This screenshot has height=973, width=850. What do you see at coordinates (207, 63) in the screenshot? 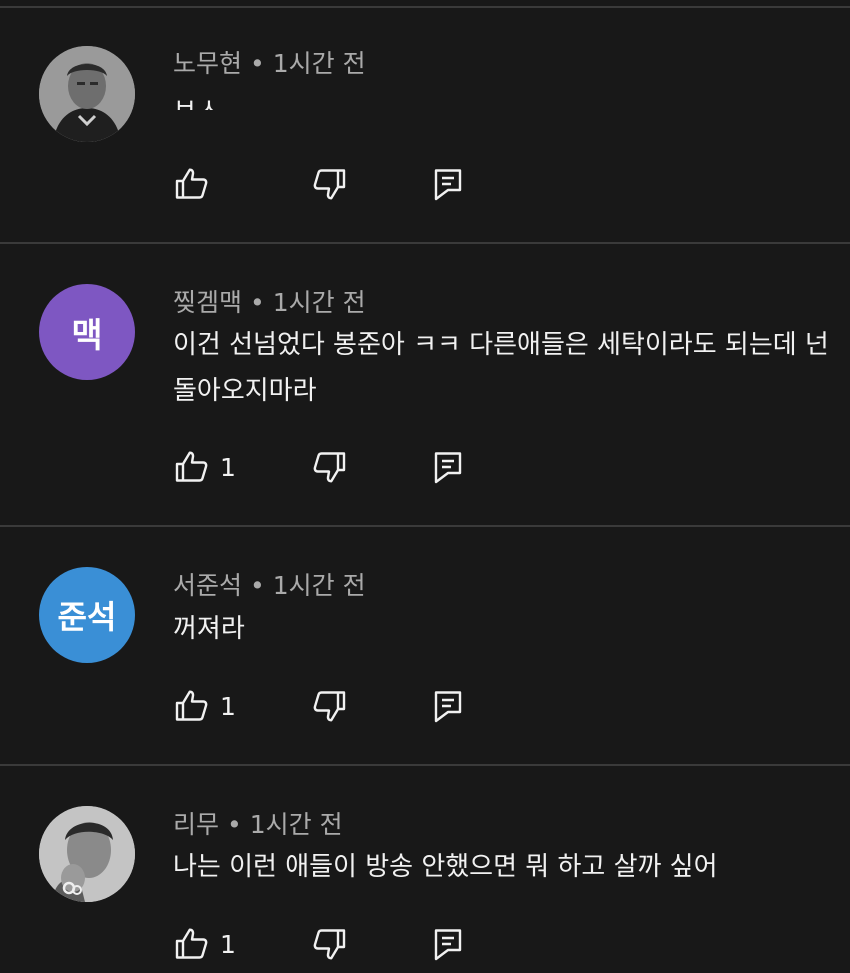
I see `author-name: 노무현` at bounding box center [207, 63].